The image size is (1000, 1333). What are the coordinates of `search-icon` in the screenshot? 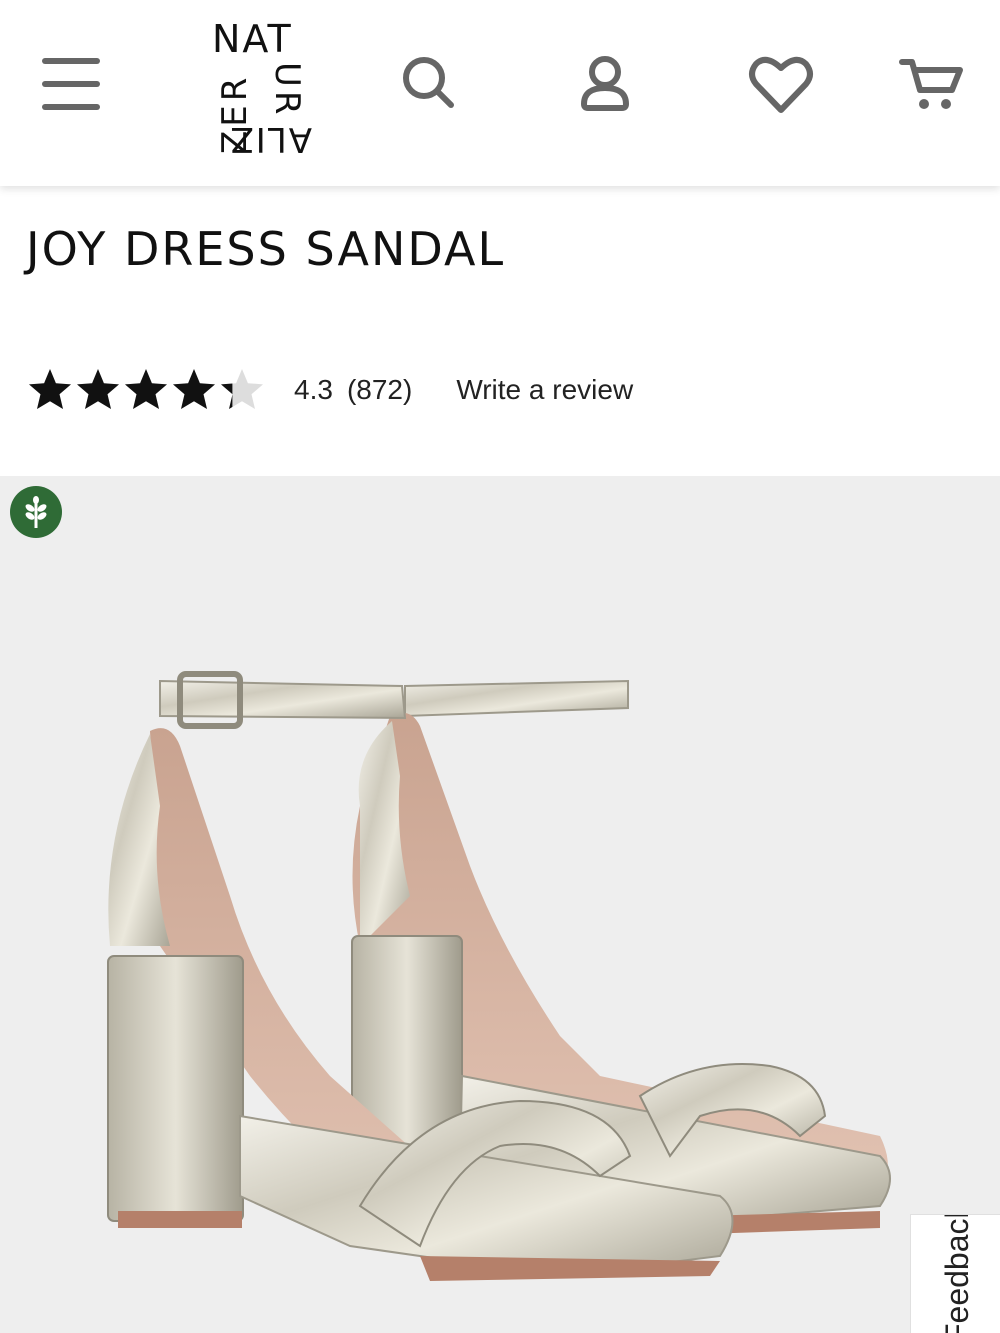 It's located at (431, 85).